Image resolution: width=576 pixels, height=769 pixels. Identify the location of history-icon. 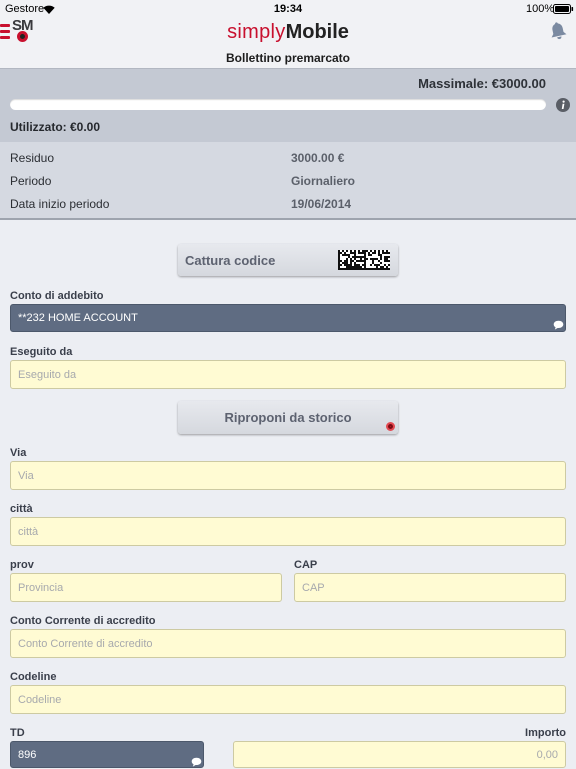
(390, 426).